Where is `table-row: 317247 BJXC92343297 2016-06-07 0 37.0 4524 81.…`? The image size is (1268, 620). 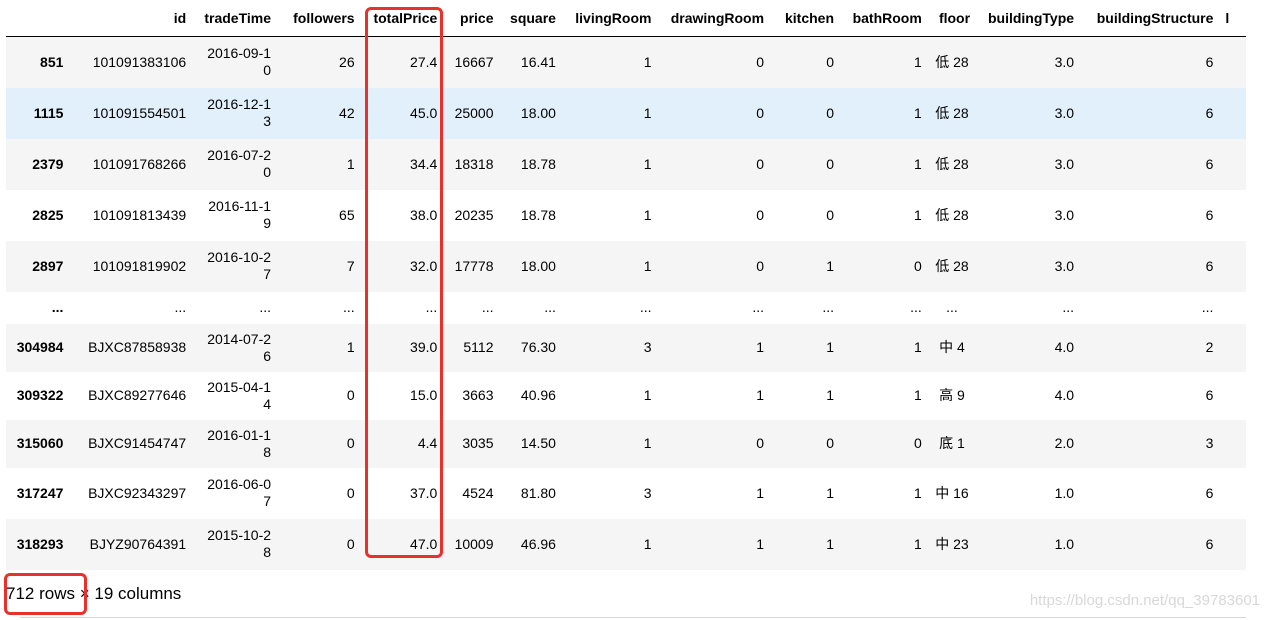 table-row: 317247 BJXC92343297 2016-06-07 0 37.0 4524 81.… is located at coordinates (626, 493).